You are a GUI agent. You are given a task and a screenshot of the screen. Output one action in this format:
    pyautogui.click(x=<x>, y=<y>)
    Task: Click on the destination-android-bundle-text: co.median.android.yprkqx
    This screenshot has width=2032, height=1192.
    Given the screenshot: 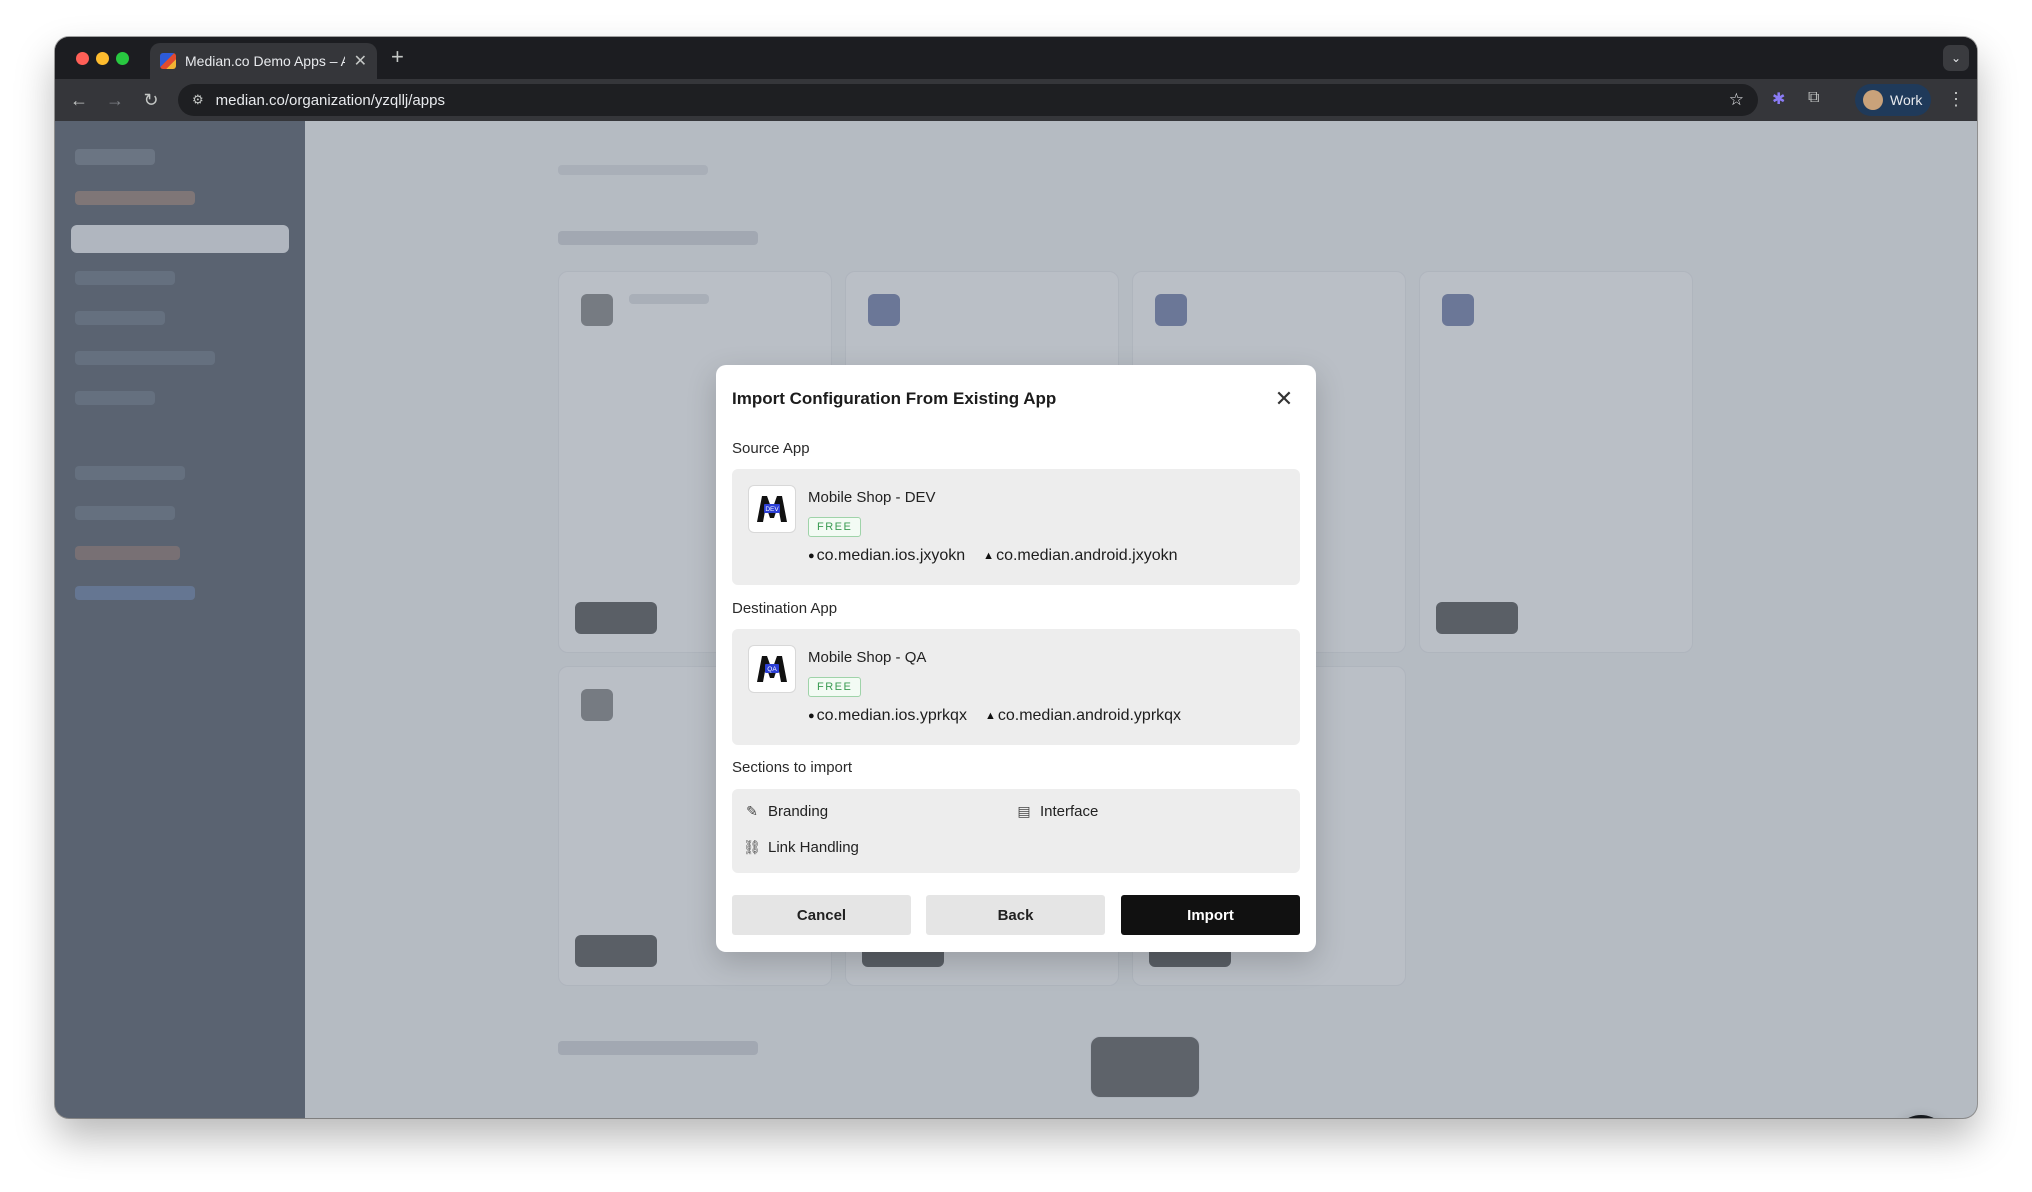 What is the action you would take?
    pyautogui.click(x=1089, y=715)
    